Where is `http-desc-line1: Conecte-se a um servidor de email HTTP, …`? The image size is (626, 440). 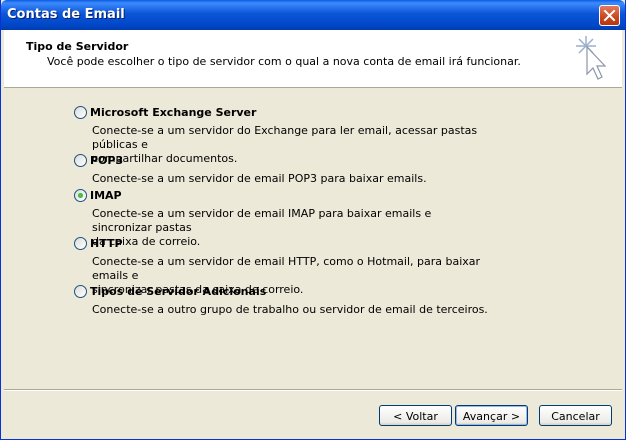
http-desc-line1: Conecte-se a um servidor de email HTTP, … is located at coordinates (286, 268).